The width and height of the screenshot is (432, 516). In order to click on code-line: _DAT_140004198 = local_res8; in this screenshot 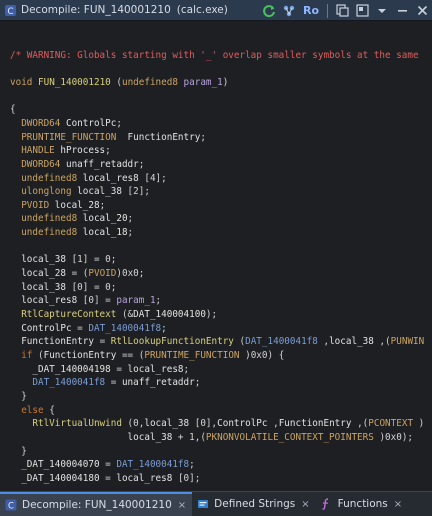, I will do `click(212, 370)`.